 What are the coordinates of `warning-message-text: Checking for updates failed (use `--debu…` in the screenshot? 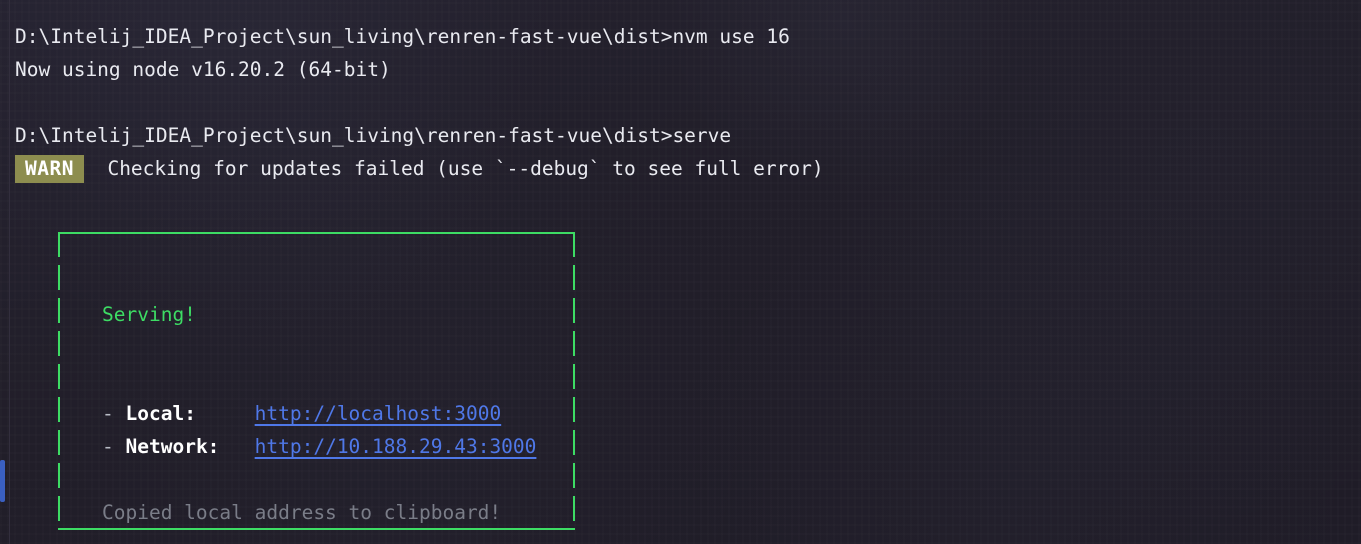 It's located at (465, 168).